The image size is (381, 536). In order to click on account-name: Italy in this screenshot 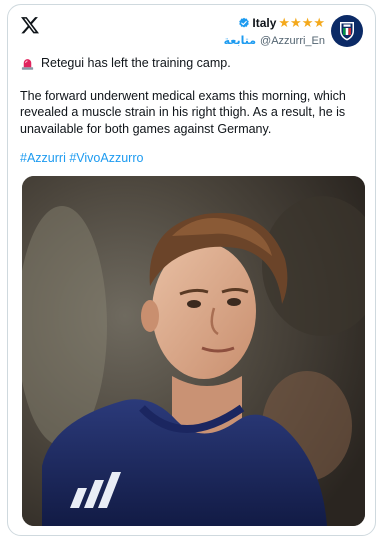, I will do `click(264, 23)`.